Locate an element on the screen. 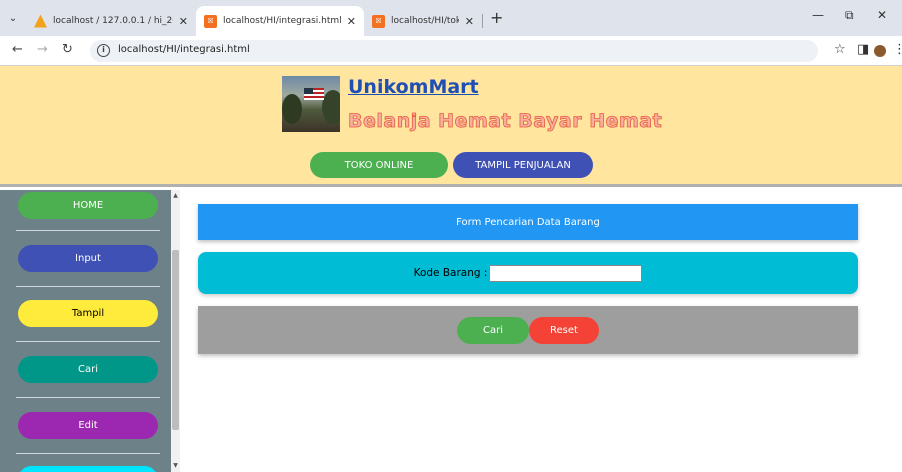 This screenshot has height=472, width=902. sidebar-item-input: Input is located at coordinates (88, 258).